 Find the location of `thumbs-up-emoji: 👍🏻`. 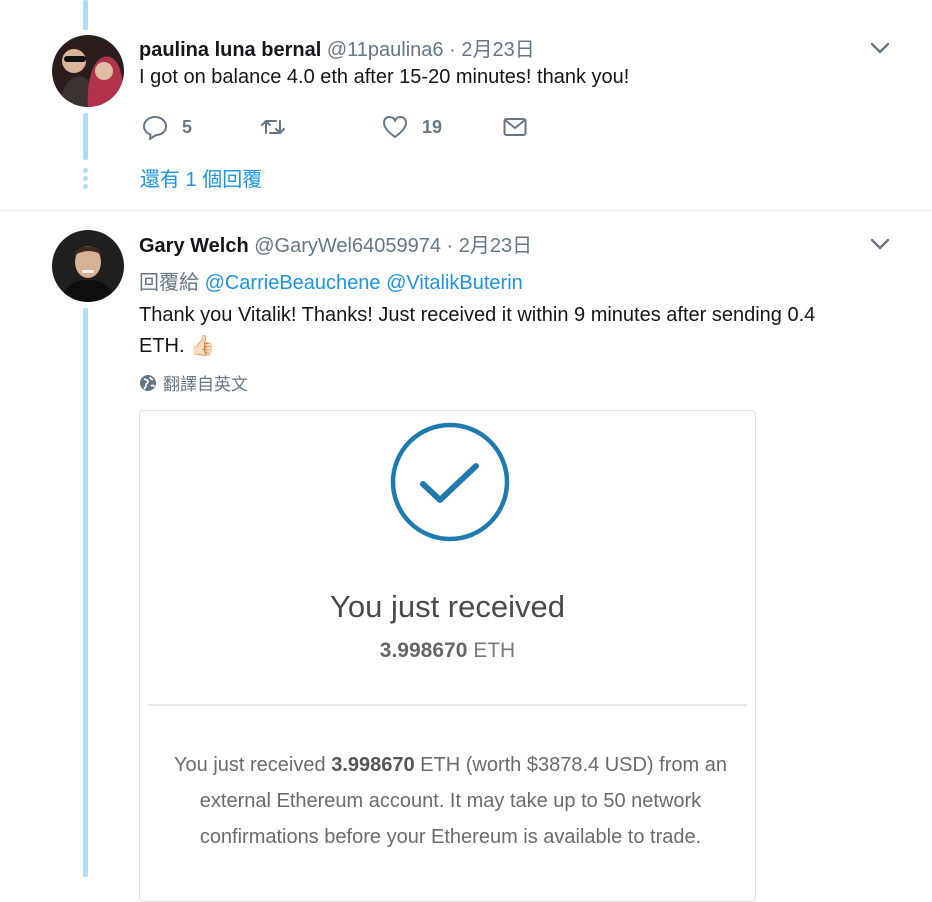

thumbs-up-emoji: 👍🏻 is located at coordinates (203, 346).